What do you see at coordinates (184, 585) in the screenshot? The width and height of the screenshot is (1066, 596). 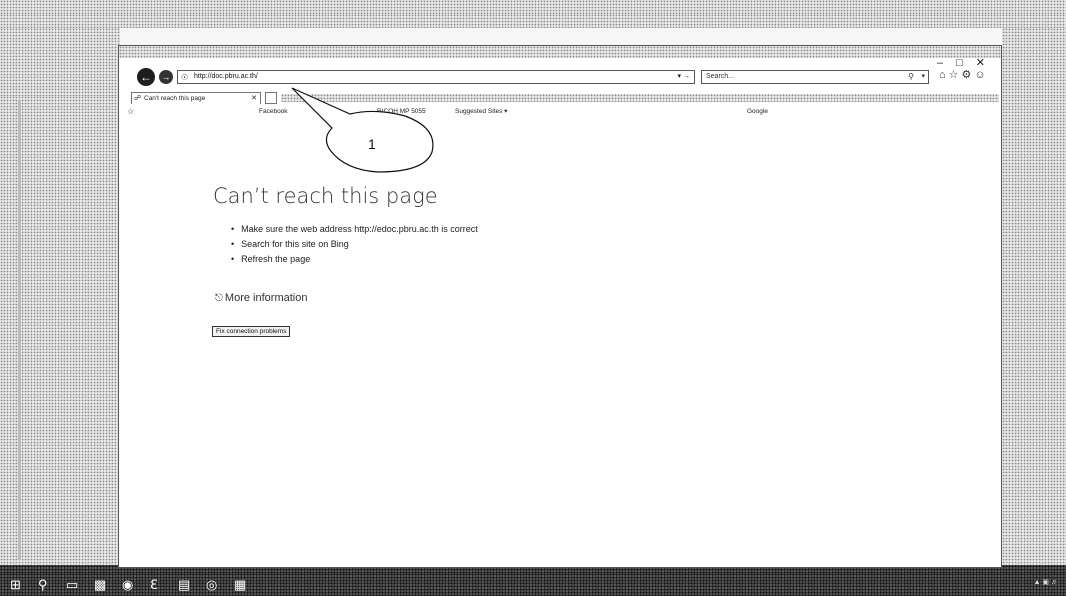 I see `store-icon: ▤` at bounding box center [184, 585].